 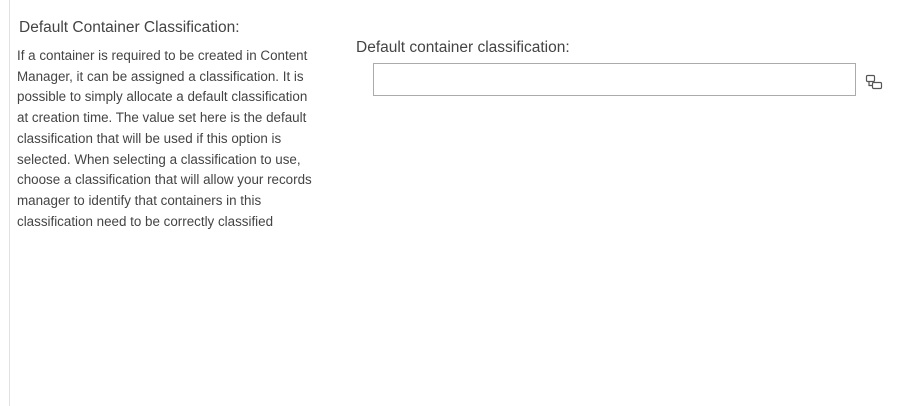 What do you see at coordinates (463, 47) in the screenshot?
I see `classification-field-label: Default container classification:` at bounding box center [463, 47].